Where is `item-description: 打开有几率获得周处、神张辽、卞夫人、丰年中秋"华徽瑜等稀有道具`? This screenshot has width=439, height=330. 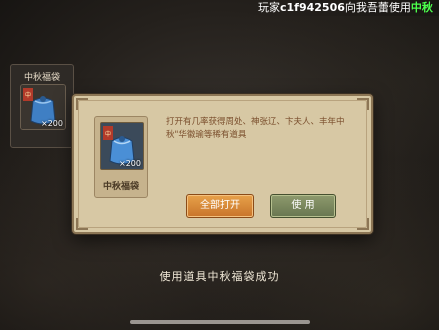 item-description: 打开有几率获得周处、神张辽、卞夫人、丰年中秋"华徽瑜等稀有道具 is located at coordinates (255, 128).